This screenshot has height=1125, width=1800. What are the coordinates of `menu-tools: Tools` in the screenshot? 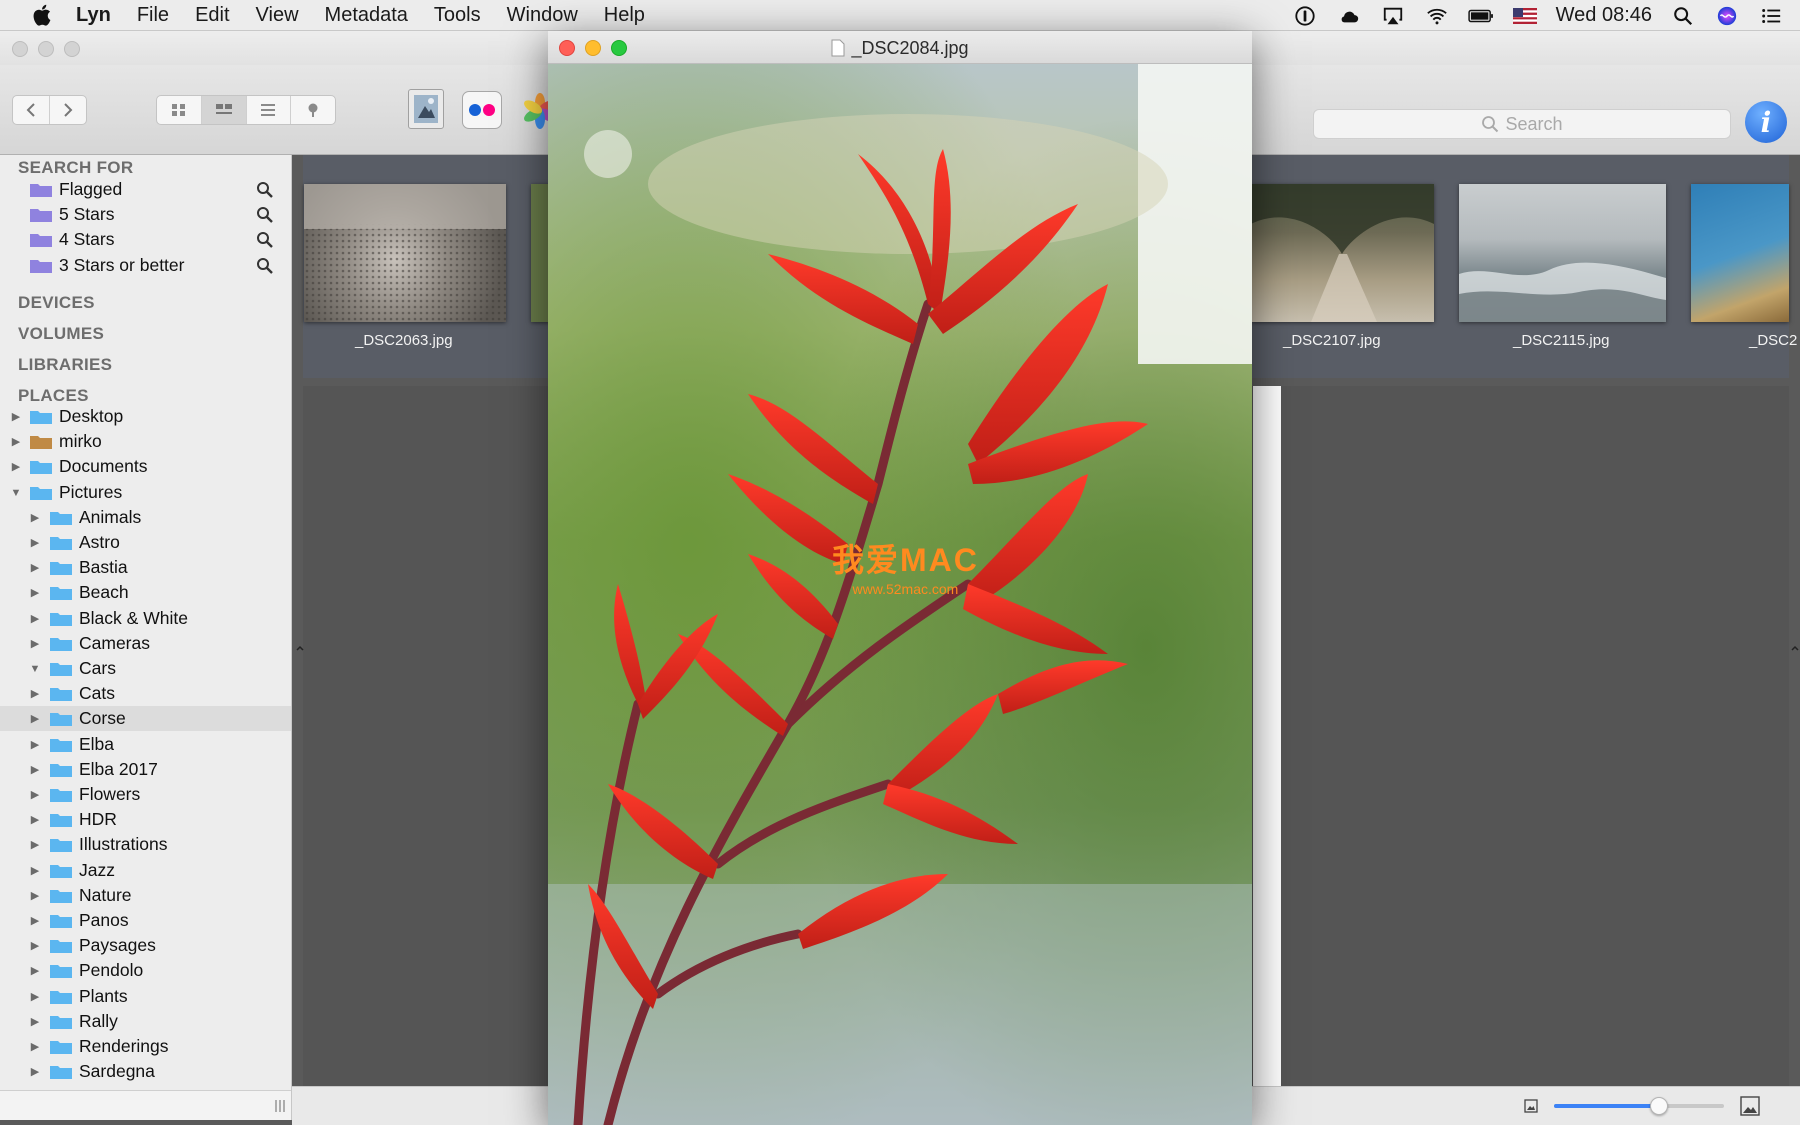 It's located at (457, 15).